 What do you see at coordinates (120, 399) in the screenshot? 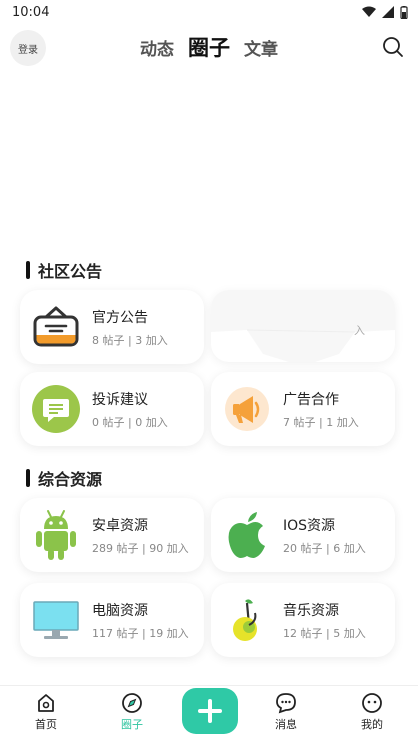
I see `card-name: 投诉建议` at bounding box center [120, 399].